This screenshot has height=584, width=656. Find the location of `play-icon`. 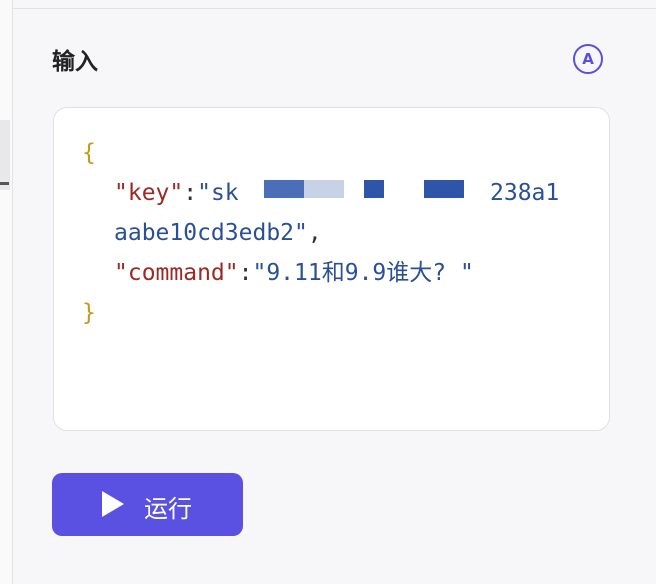

play-icon is located at coordinates (113, 504).